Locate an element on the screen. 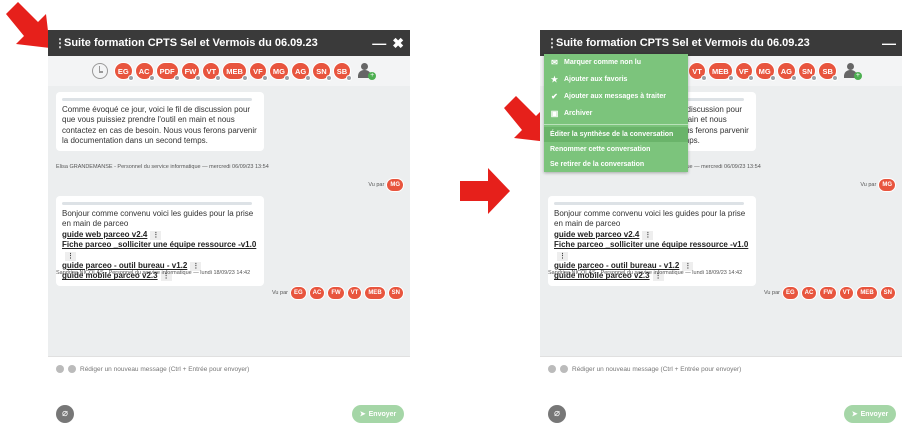  red-arrow-kebab is located at coordinates (29, 26).